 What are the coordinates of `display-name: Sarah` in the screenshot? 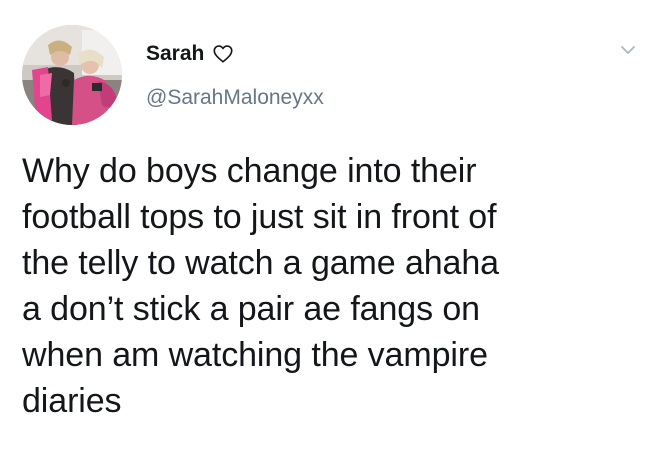 It's located at (175, 54).